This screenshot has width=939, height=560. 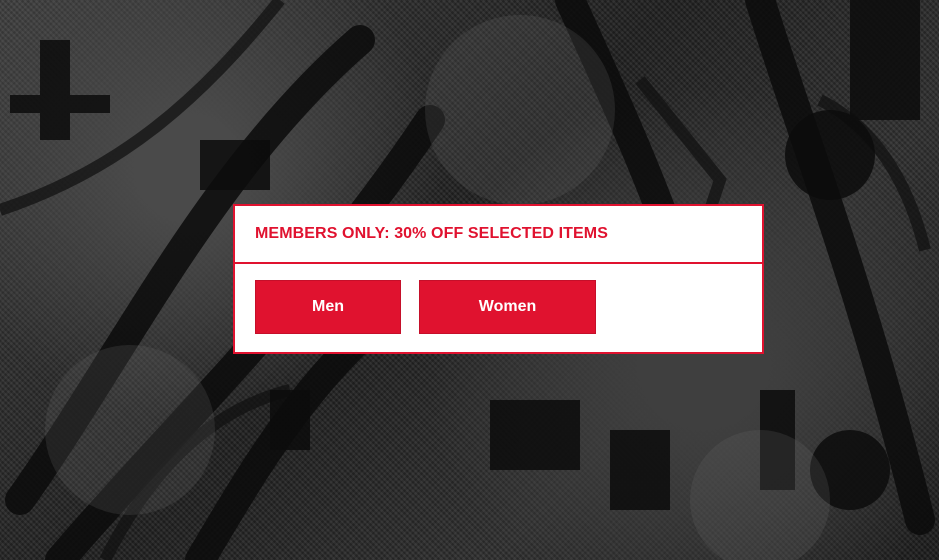 What do you see at coordinates (328, 307) in the screenshot?
I see `men-button: Men` at bounding box center [328, 307].